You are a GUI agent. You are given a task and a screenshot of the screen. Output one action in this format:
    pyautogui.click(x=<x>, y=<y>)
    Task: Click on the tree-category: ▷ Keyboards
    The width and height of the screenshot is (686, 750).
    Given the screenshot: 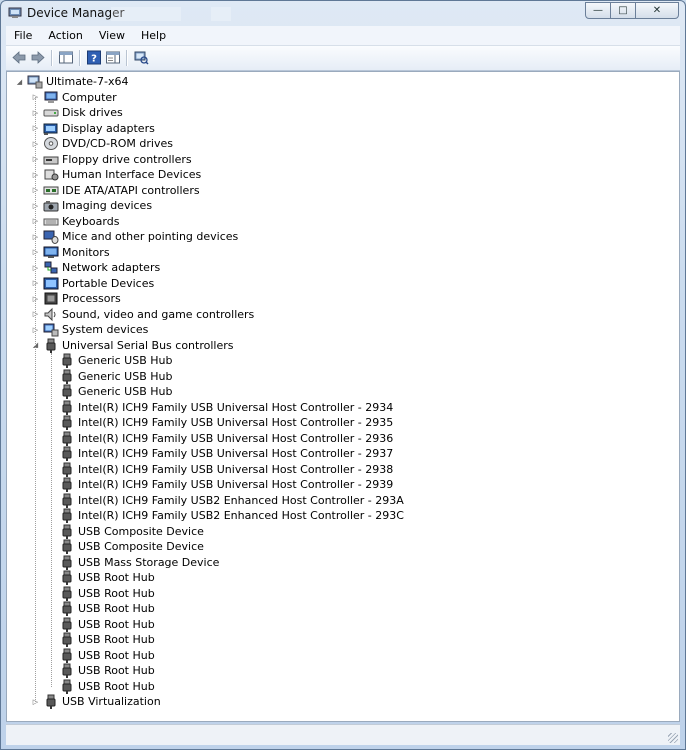 What is the action you would take?
    pyautogui.click(x=75, y=221)
    